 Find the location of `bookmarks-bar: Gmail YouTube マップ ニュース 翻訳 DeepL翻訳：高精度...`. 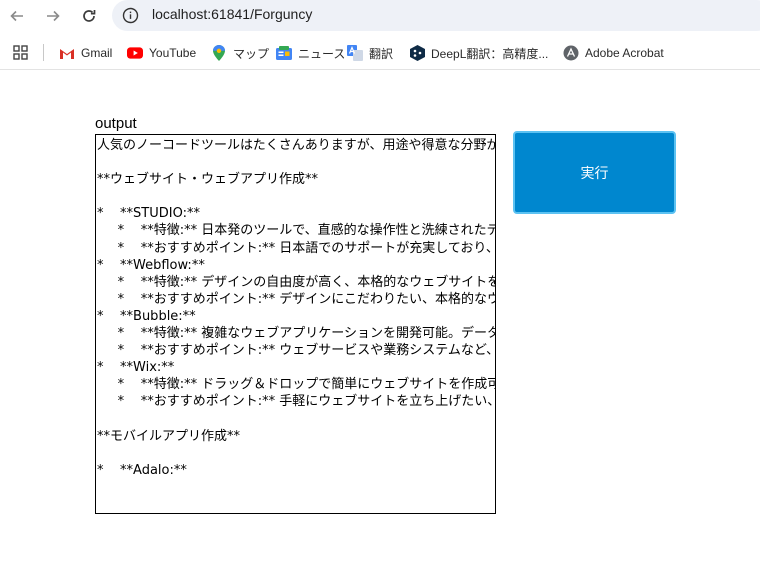

bookmarks-bar: Gmail YouTube マップ ニュース 翻訳 DeepL翻訳：高精度... is located at coordinates (380, 53).